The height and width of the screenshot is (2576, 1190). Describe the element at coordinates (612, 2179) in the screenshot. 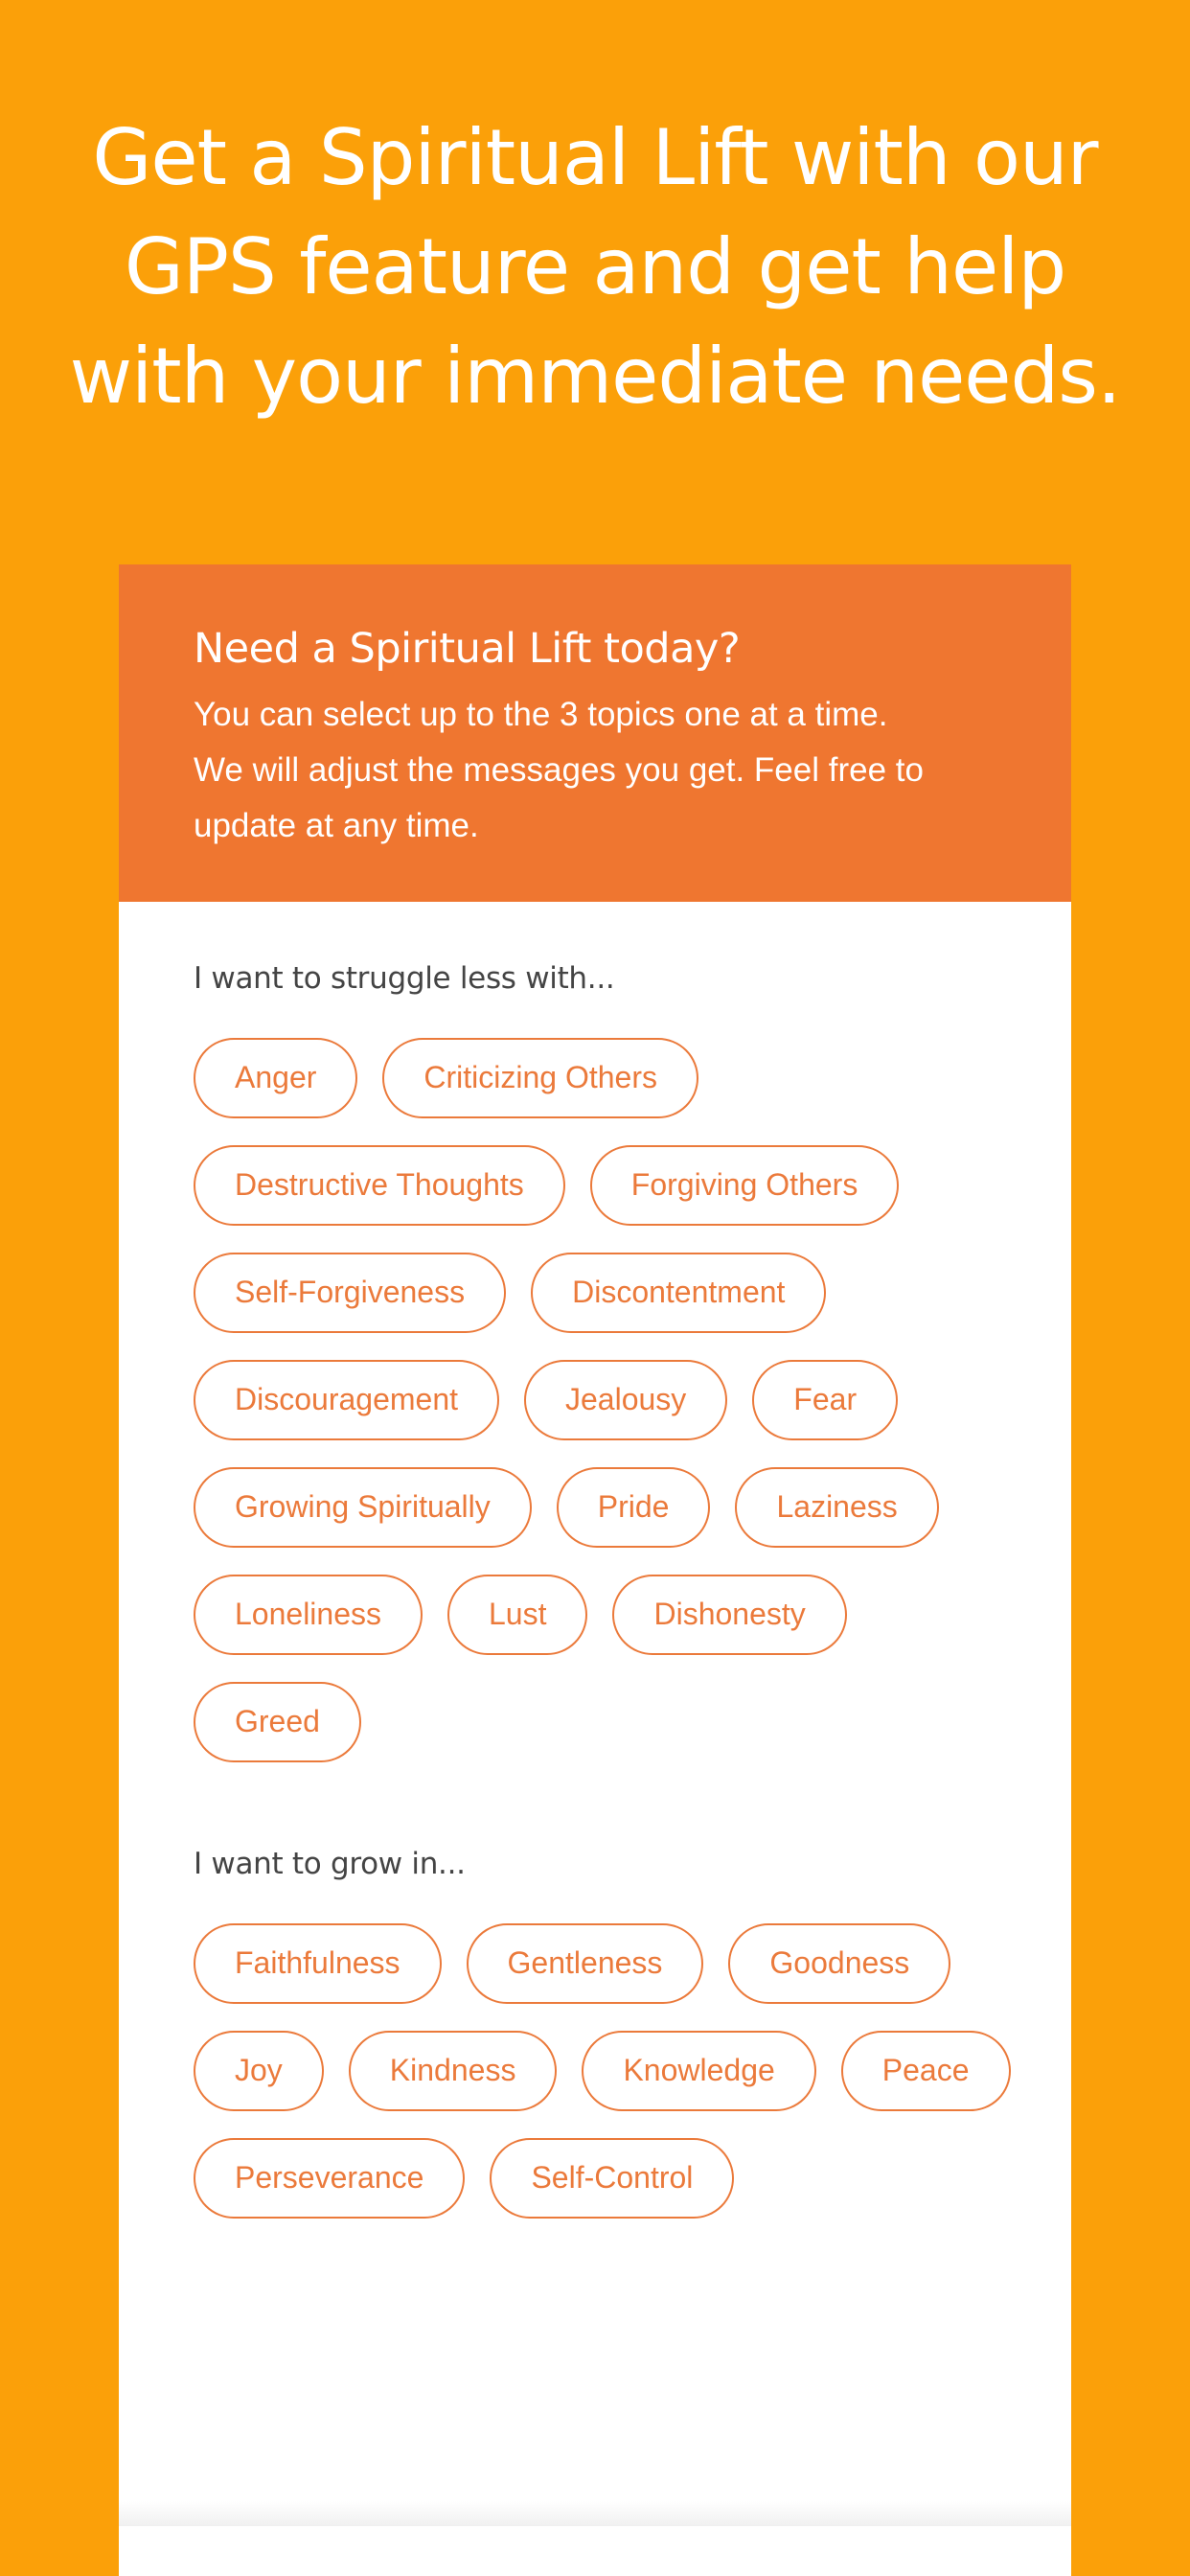

I see `grow-topic-chip: Self-Control` at that location.